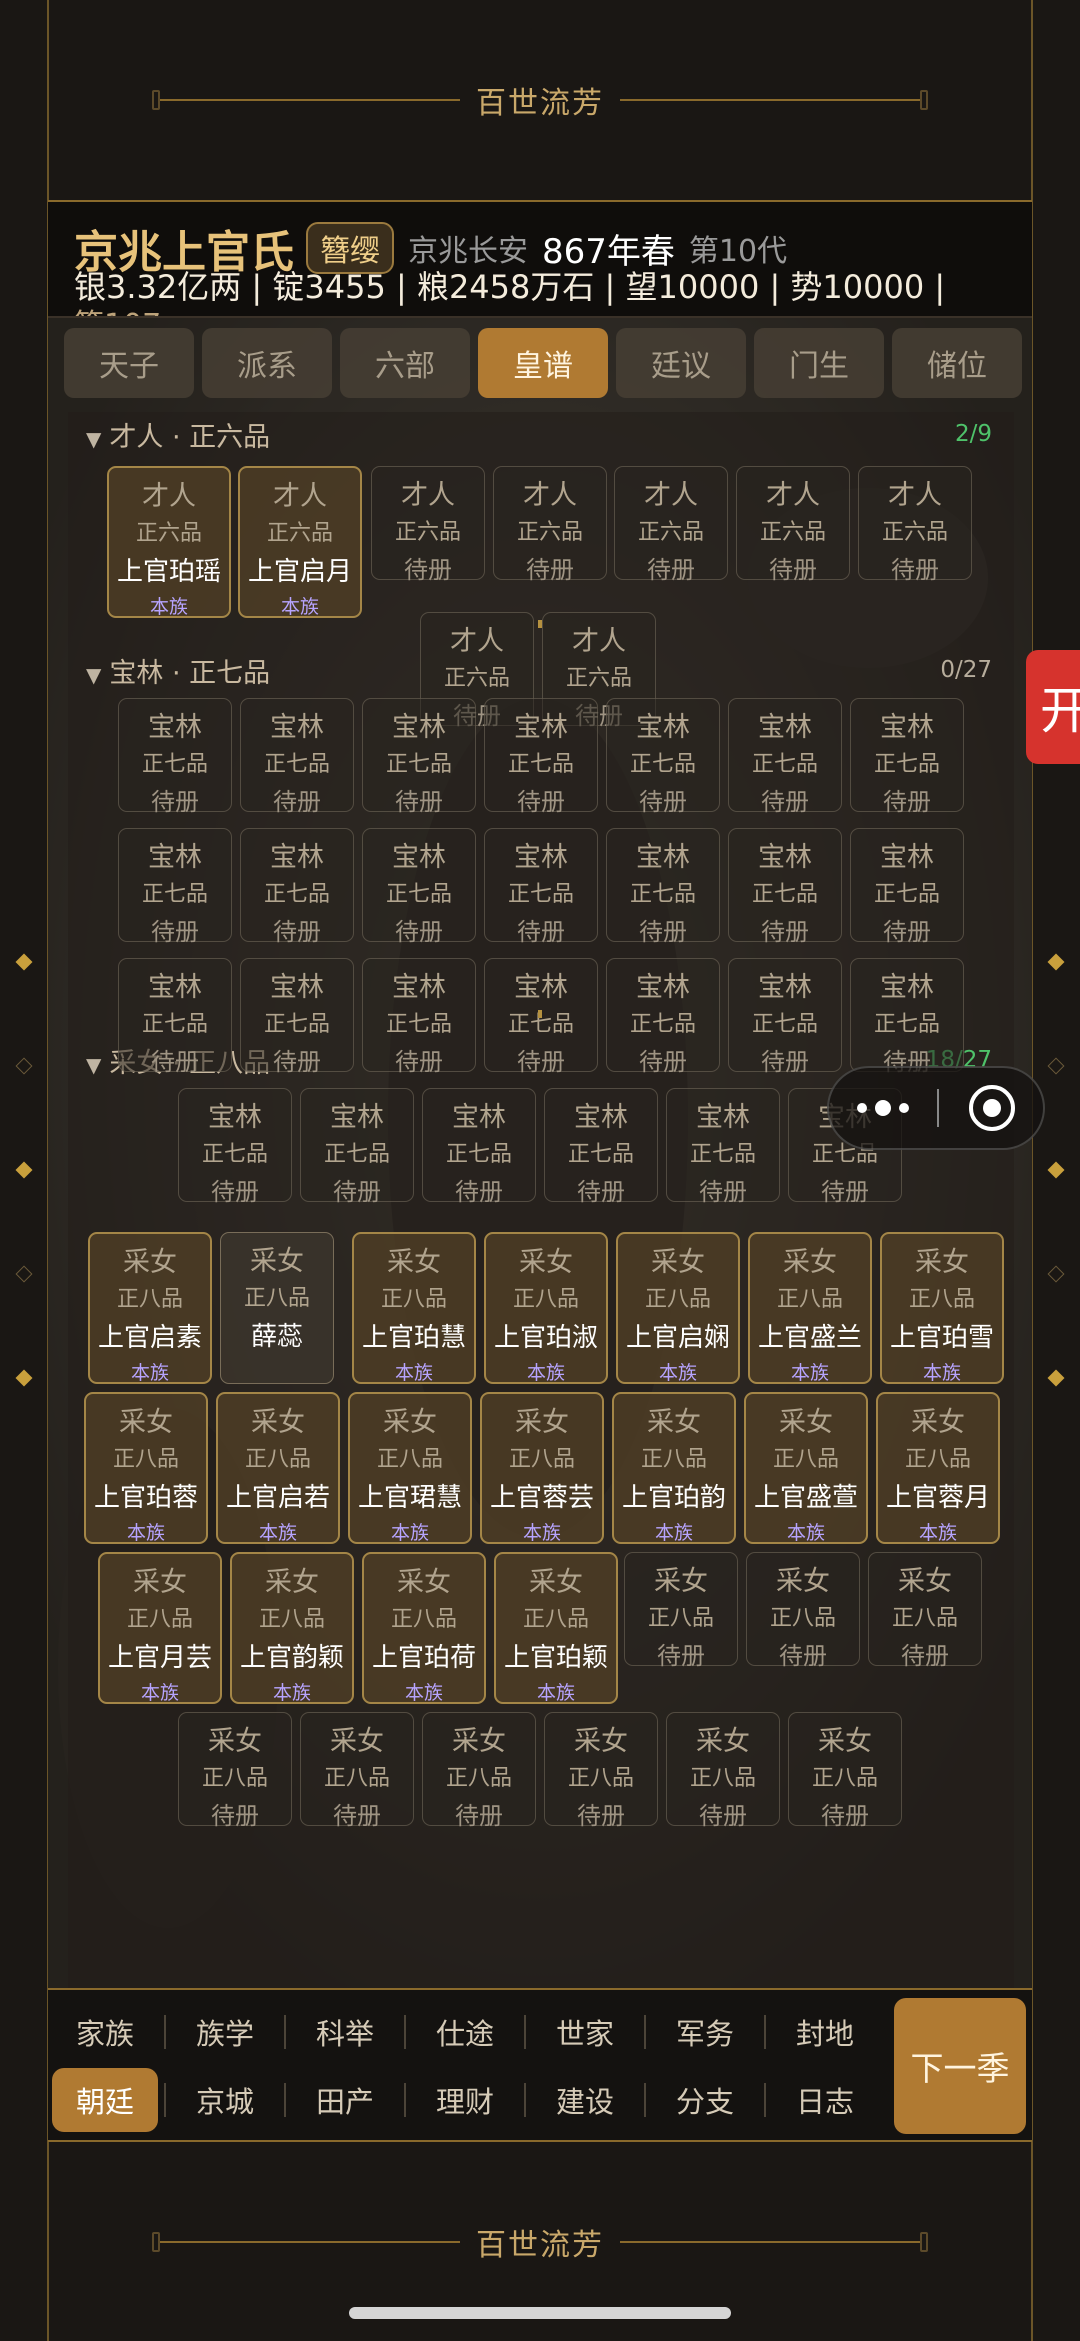  What do you see at coordinates (129, 363) in the screenshot?
I see `tab-0: 天子` at bounding box center [129, 363].